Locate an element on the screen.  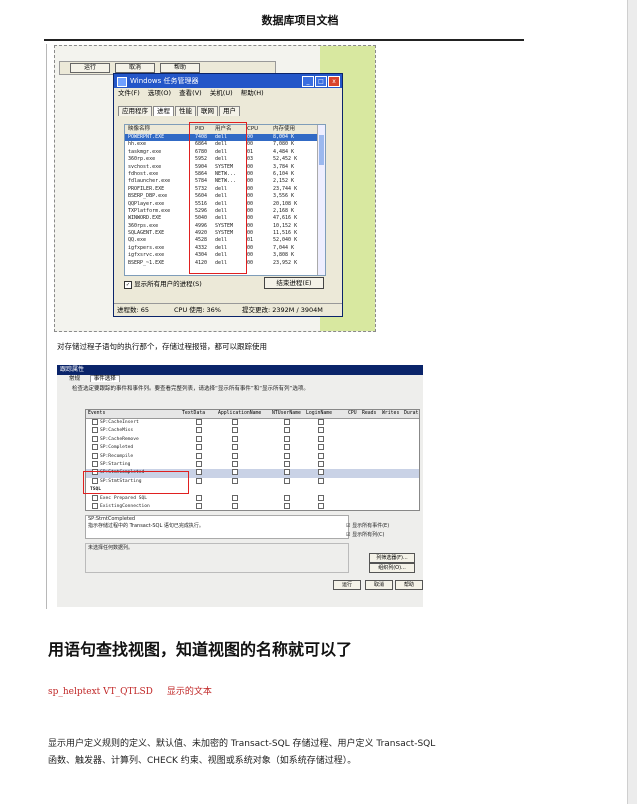
col-image-name: 映像名称 is located at coordinates (139, 129).